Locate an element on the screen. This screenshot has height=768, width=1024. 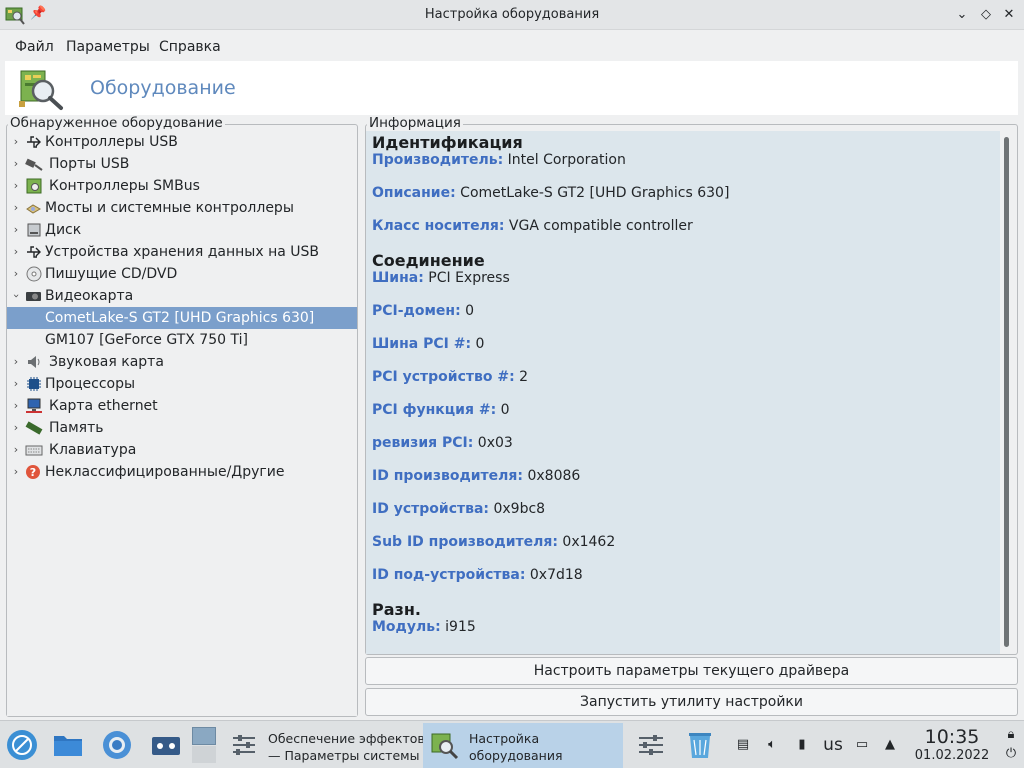
field-value: 2 is located at coordinates (524, 377).